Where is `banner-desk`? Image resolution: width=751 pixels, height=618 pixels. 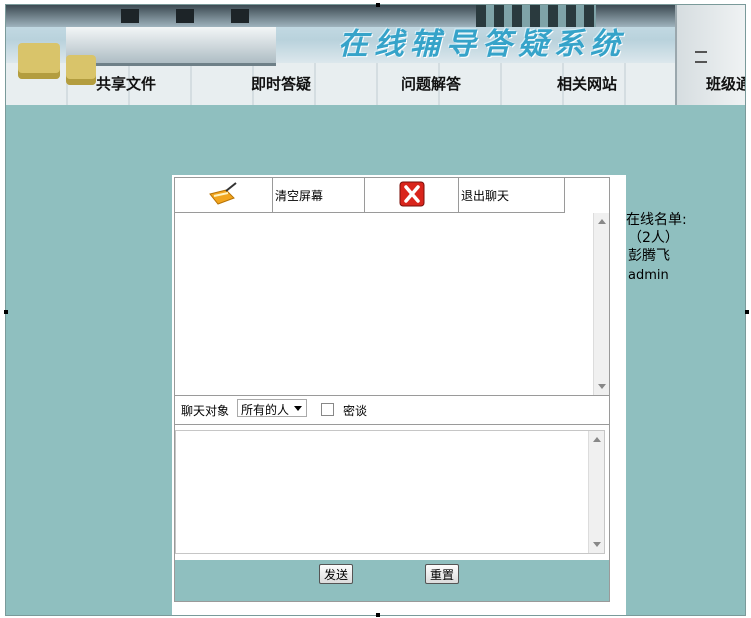
banner-desk is located at coordinates (171, 46).